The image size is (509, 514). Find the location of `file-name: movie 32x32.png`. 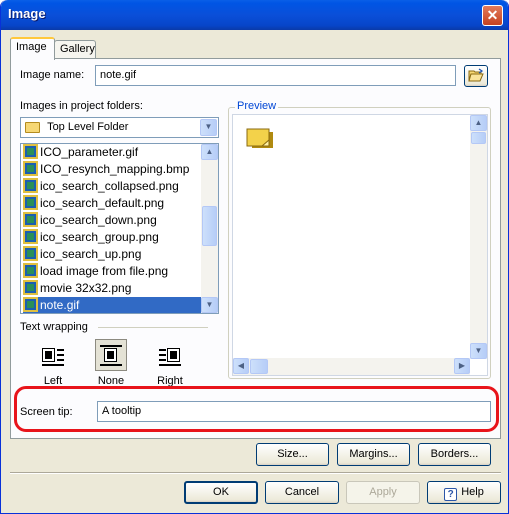

file-name: movie 32x32.png is located at coordinates (86, 288).